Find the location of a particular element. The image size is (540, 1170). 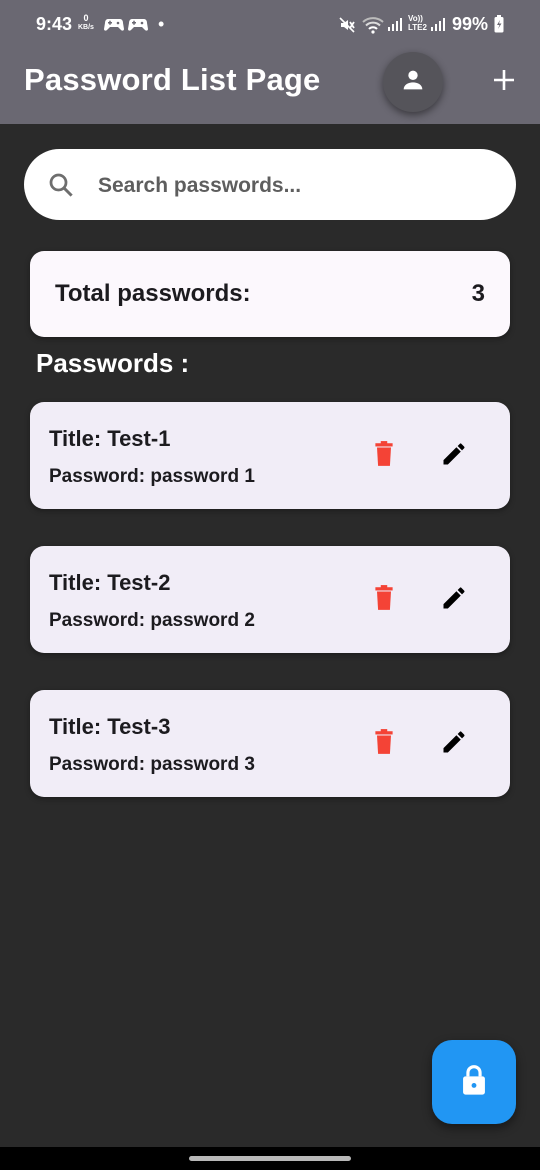

network-speed: 0 KB/s is located at coordinates (86, 23).